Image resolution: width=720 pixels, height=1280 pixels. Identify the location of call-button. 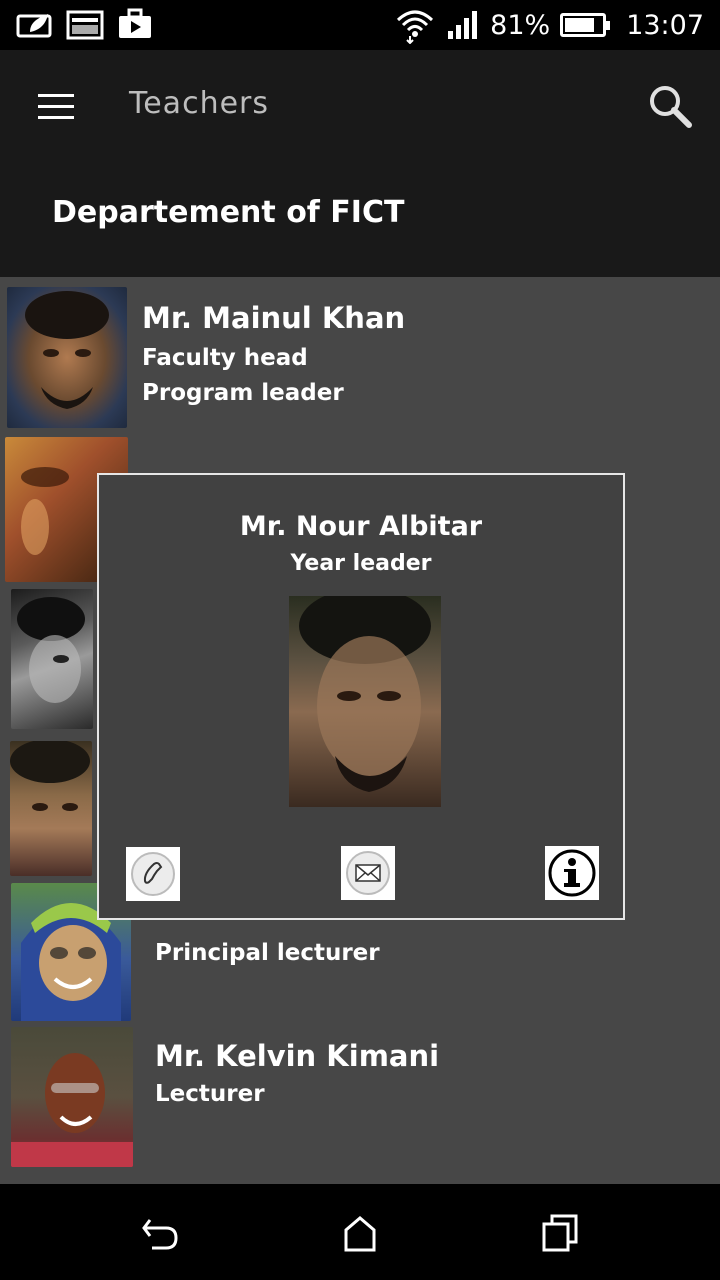
(153, 874).